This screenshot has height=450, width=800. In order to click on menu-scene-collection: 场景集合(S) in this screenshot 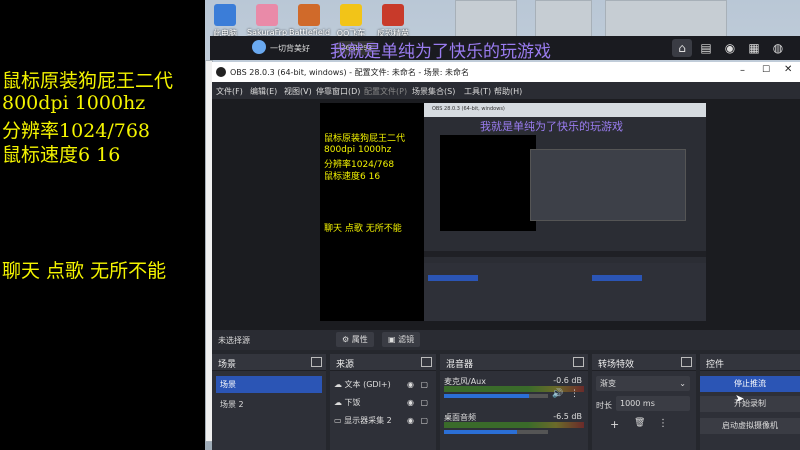, I will do `click(433, 91)`.